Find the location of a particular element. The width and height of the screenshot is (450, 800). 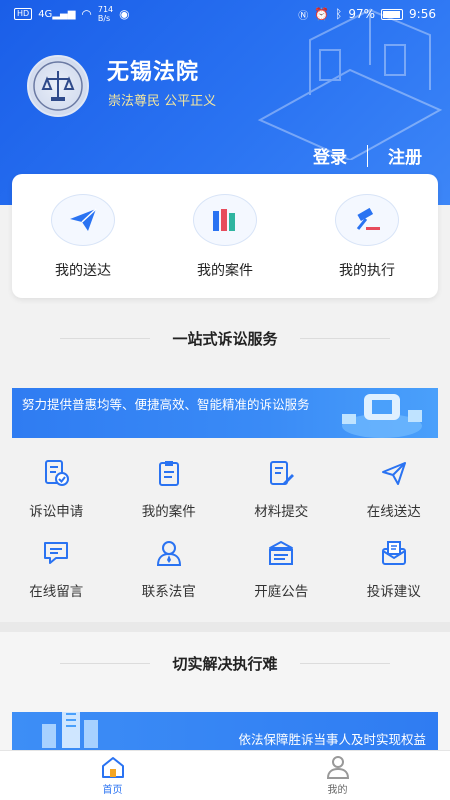

auth-links: 登录 注册 is located at coordinates (367, 155).